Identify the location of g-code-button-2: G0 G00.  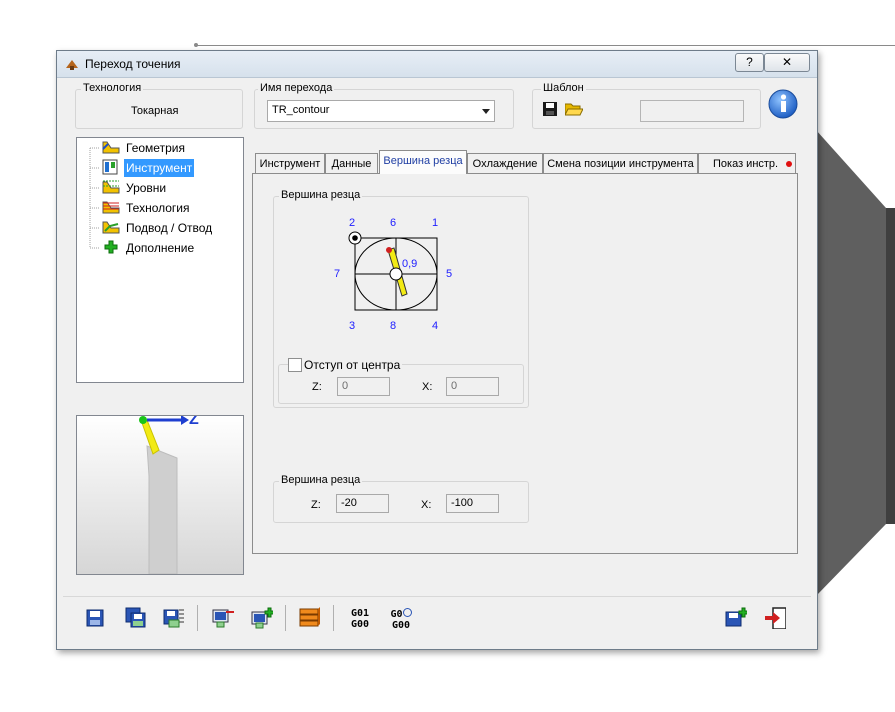
(401, 619).